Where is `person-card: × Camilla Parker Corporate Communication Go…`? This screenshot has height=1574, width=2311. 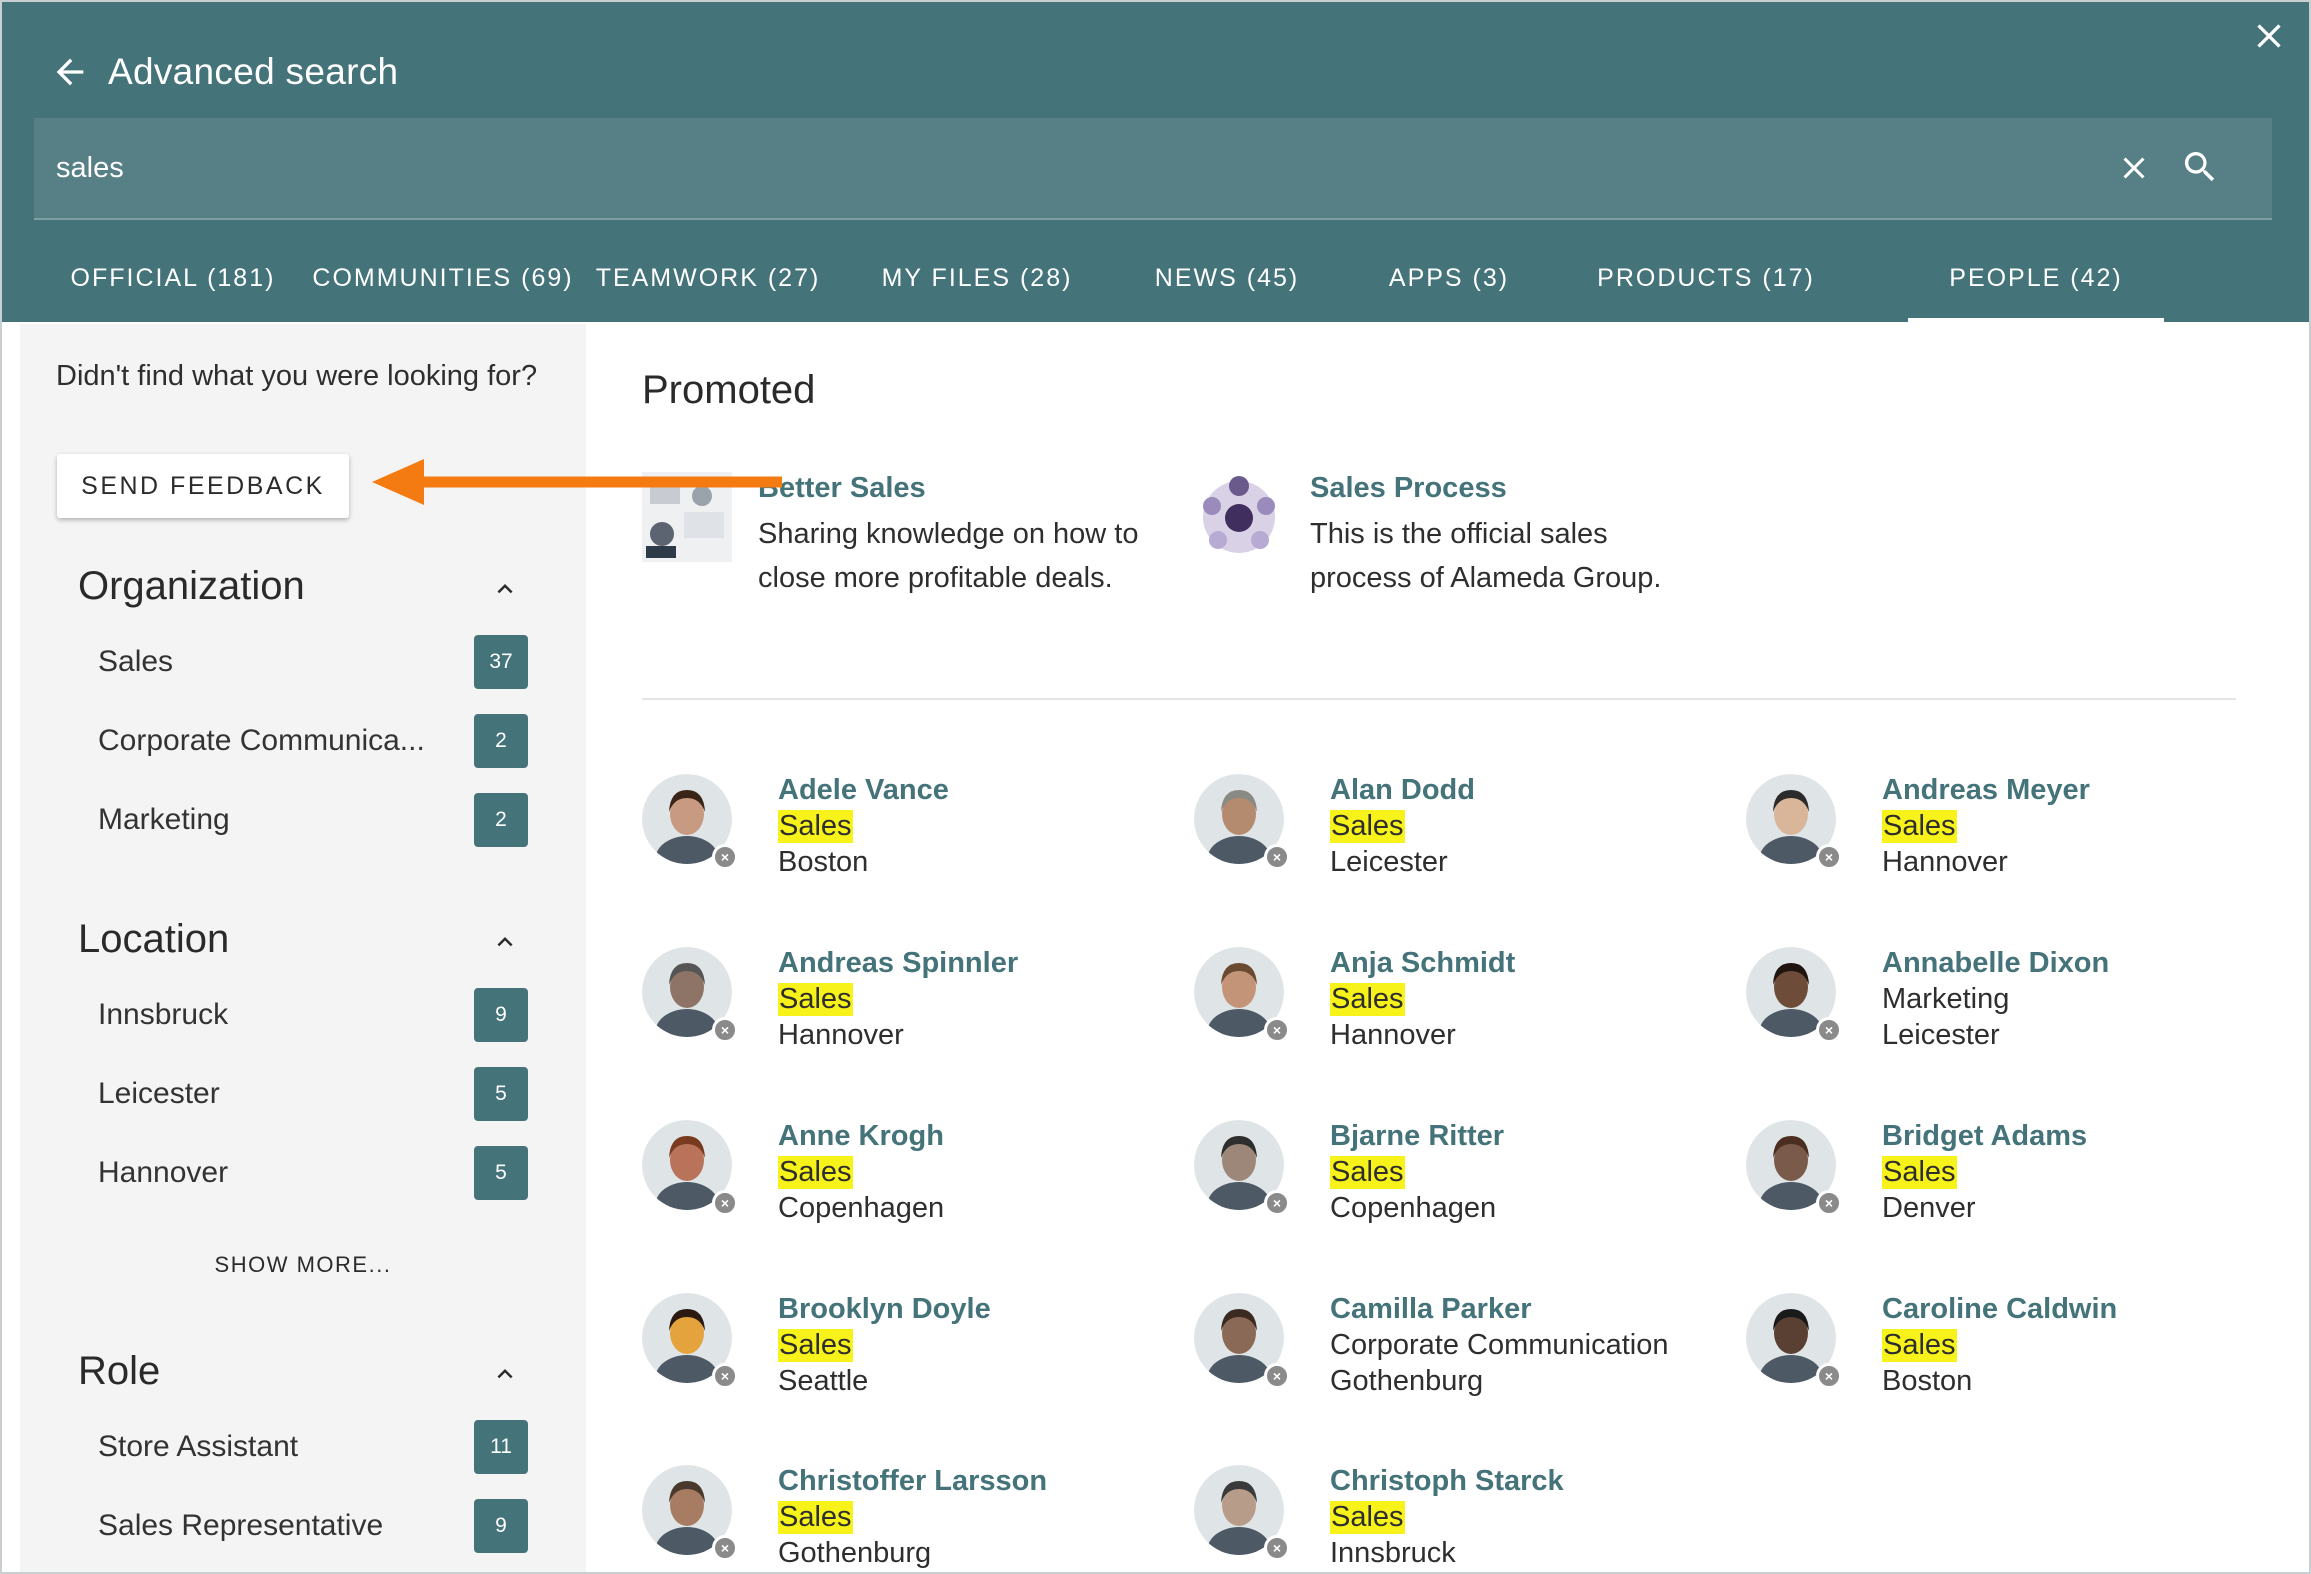 person-card: × Camilla Parker Corporate Communication Go… is located at coordinates (1464, 1363).